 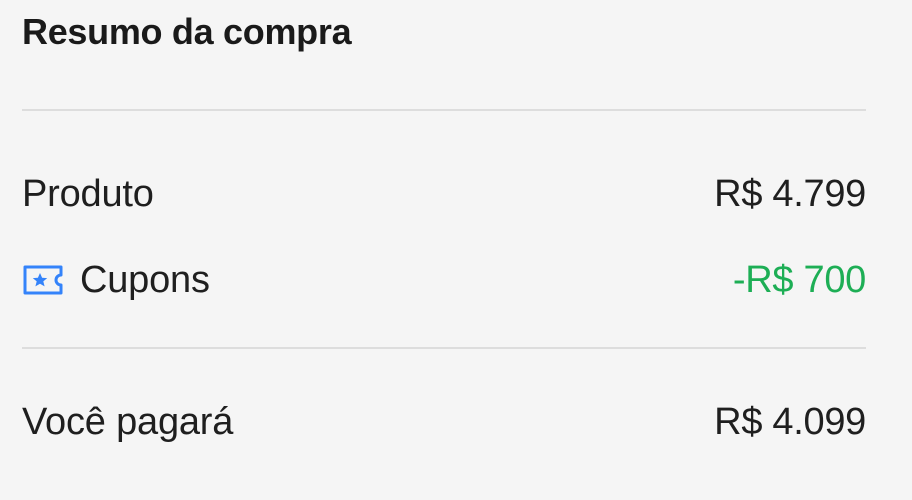 What do you see at coordinates (799, 280) in the screenshot?
I see `coupons-discount: -R$ 700` at bounding box center [799, 280].